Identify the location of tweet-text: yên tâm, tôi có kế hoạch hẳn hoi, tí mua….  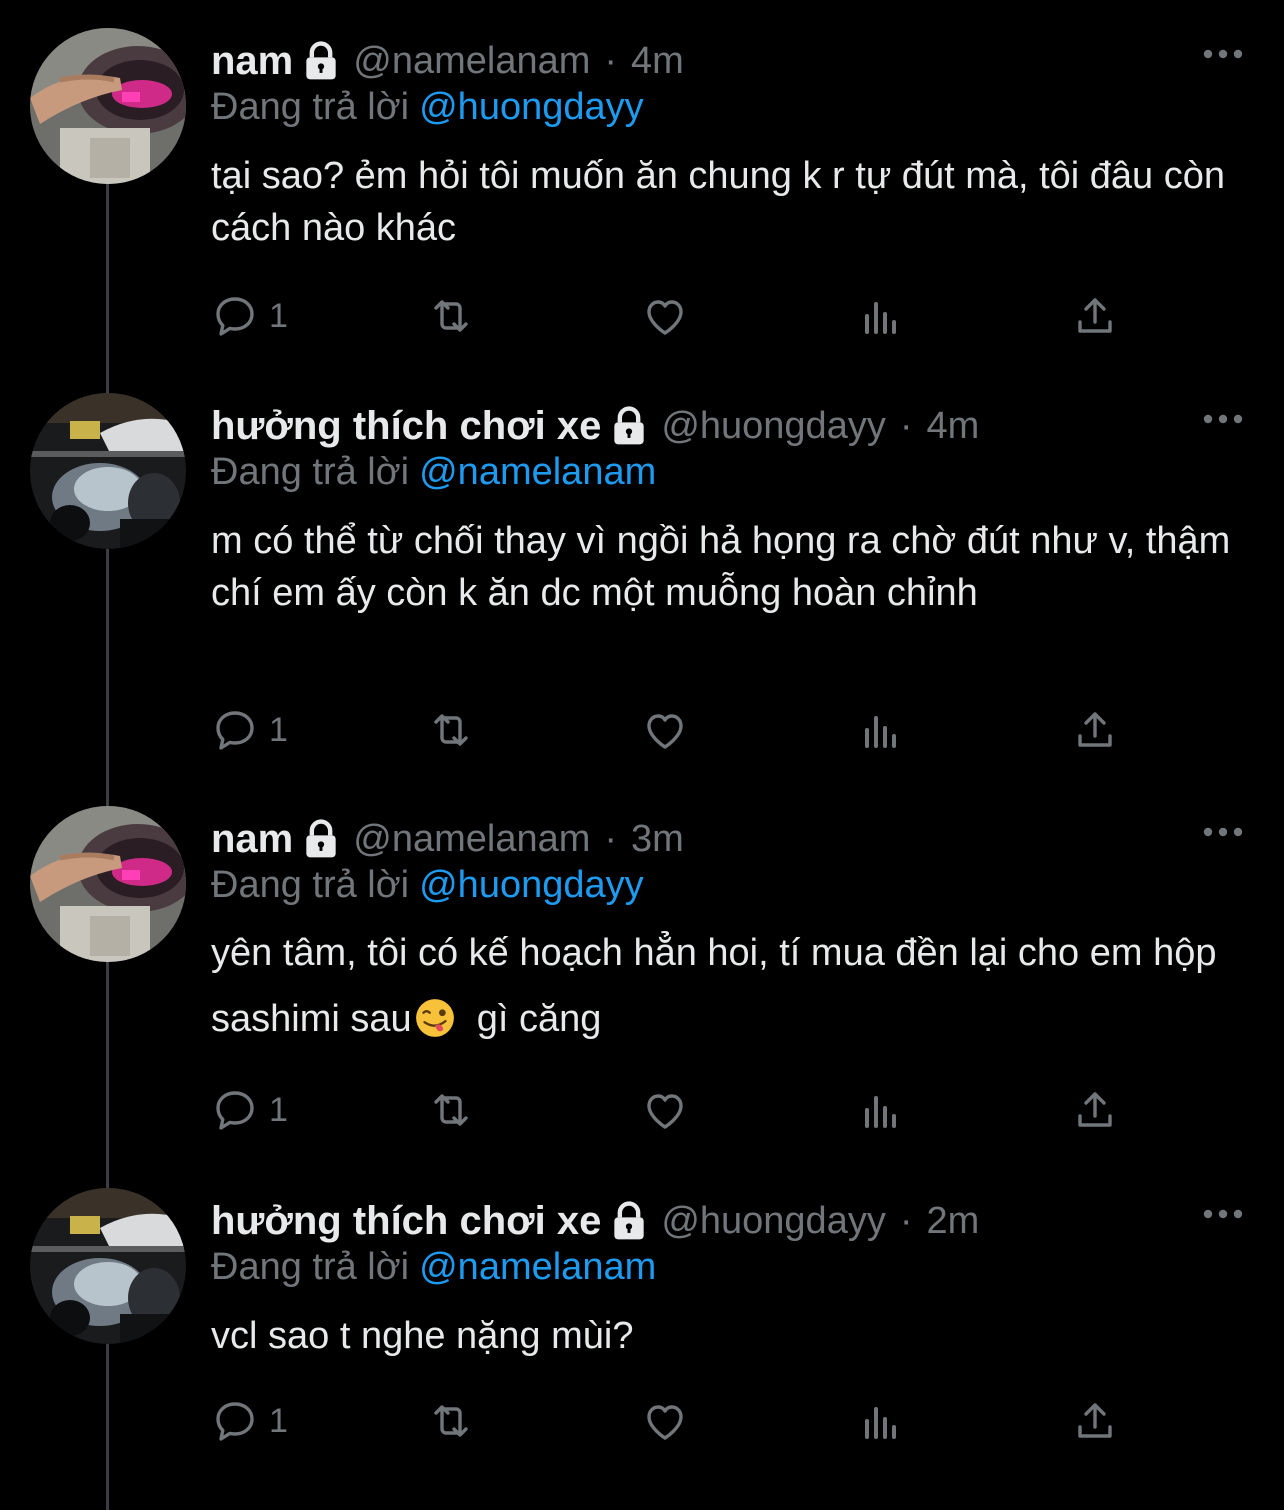
(731, 986).